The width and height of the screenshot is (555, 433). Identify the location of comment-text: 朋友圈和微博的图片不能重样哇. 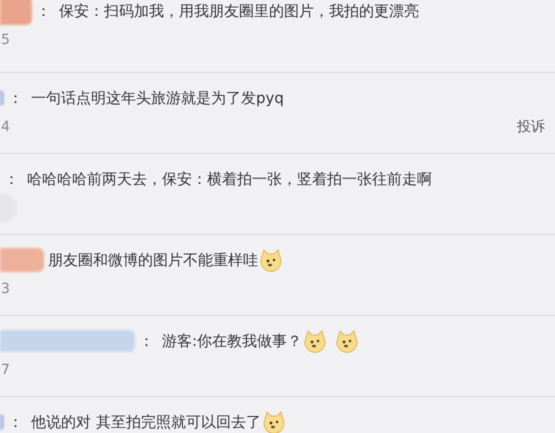
(153, 260).